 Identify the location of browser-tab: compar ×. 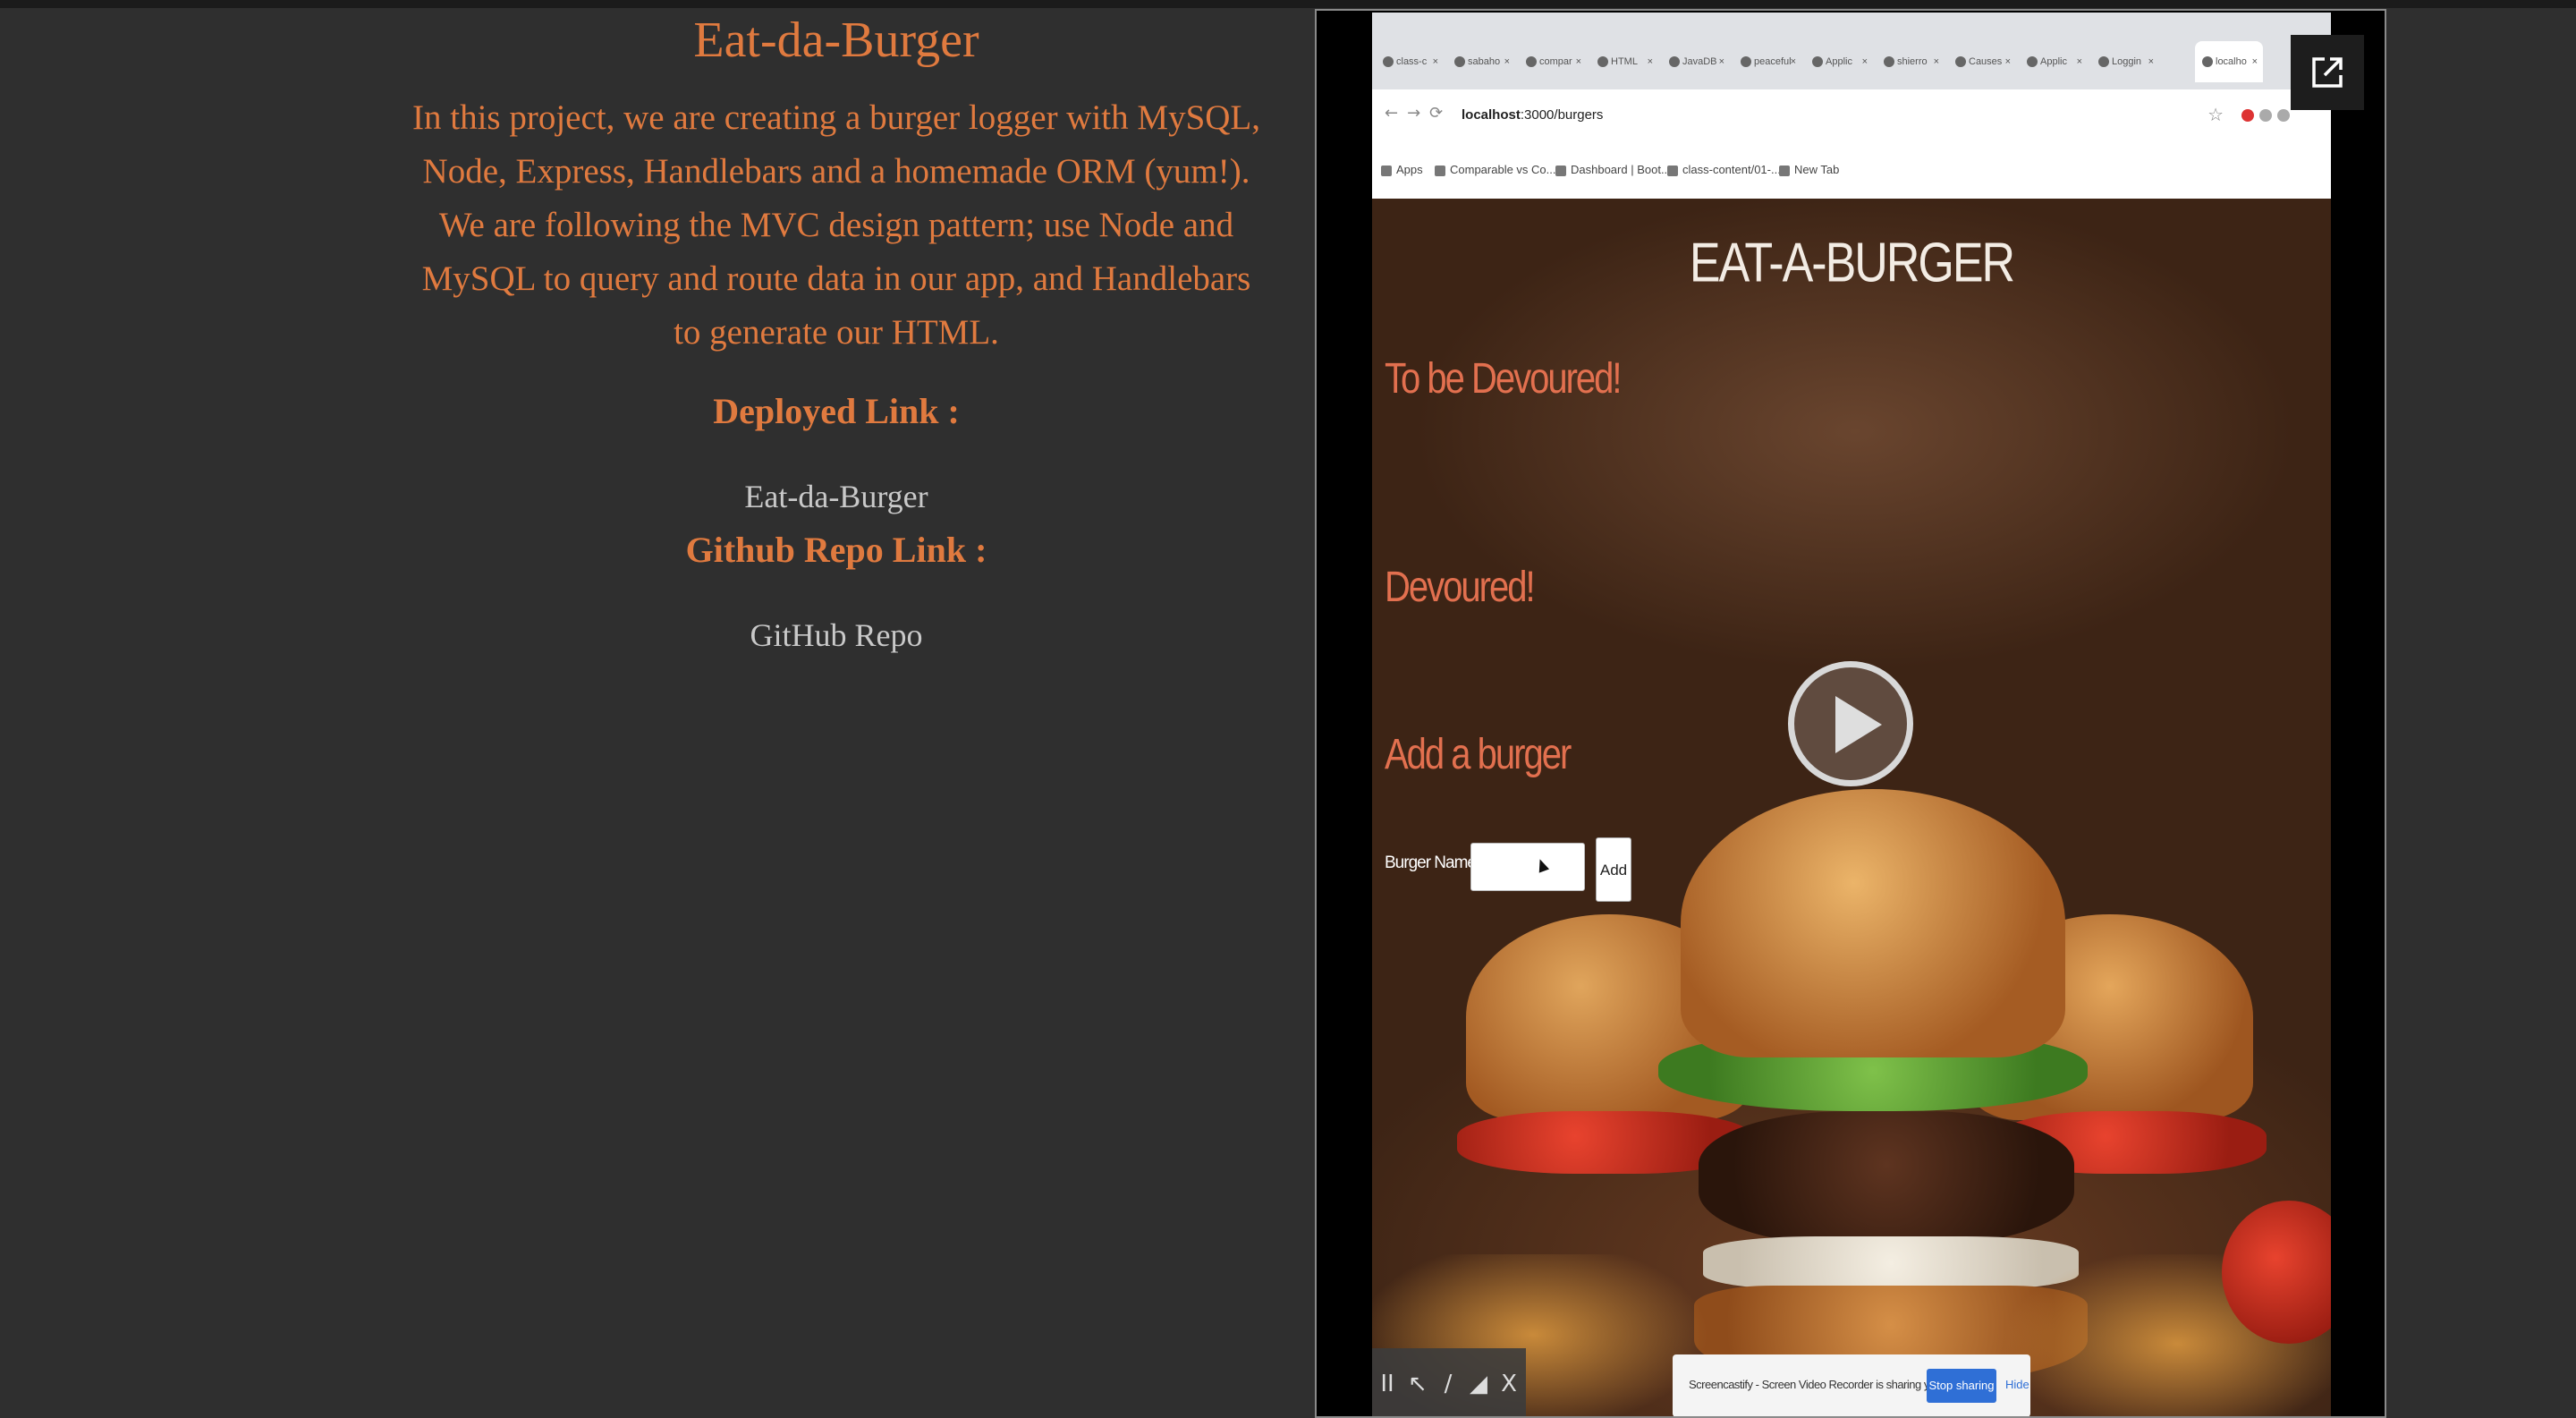
(1553, 61).